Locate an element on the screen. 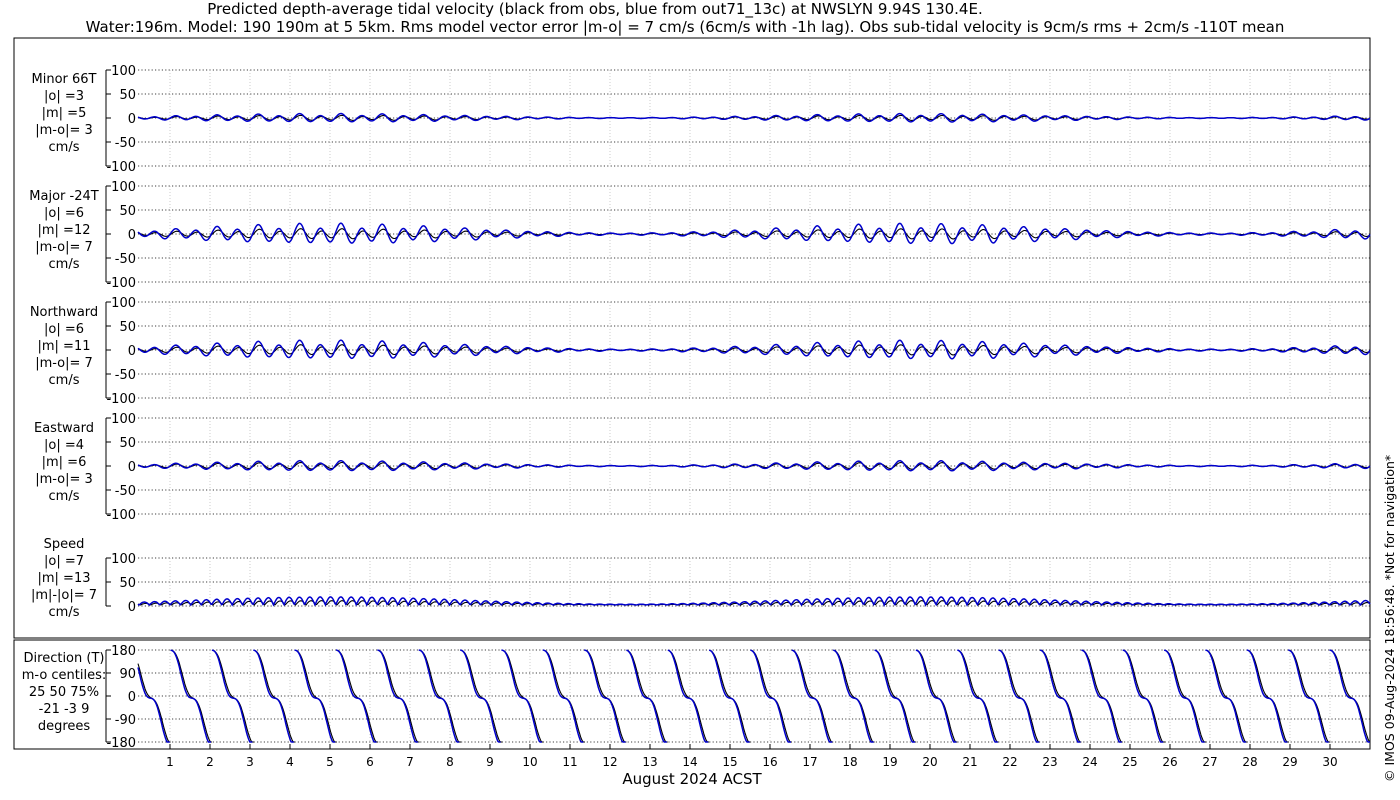 The width and height of the screenshot is (1400, 800). x-tick-label: 14 is located at coordinates (689, 762).